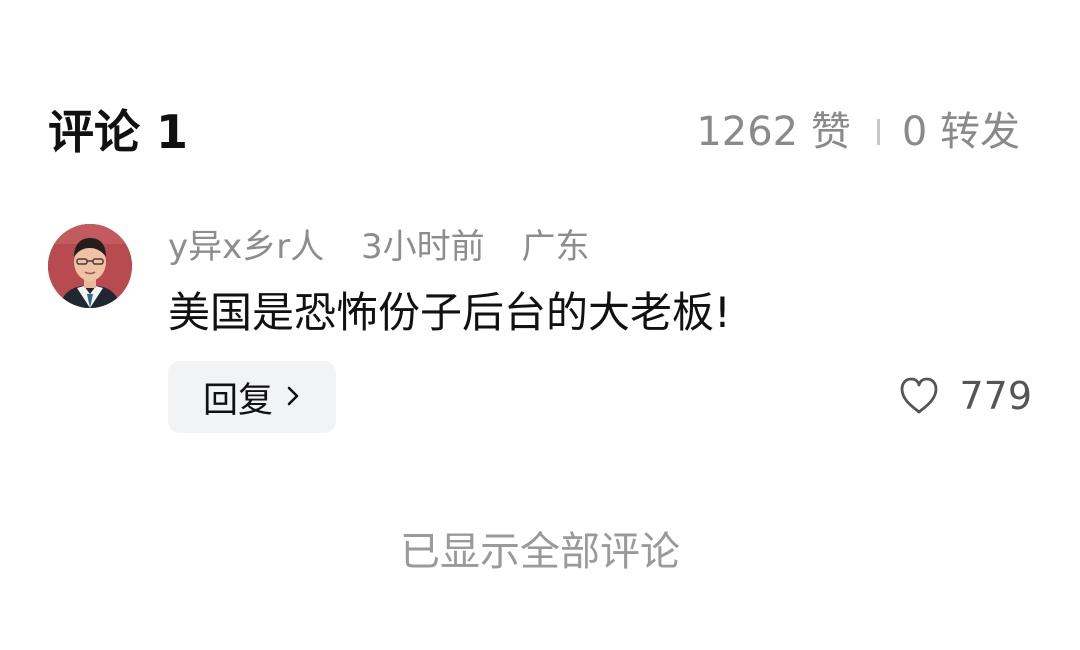 This screenshot has width=1080, height=650. What do you see at coordinates (449, 312) in the screenshot?
I see `comment-text: 美国是恐怖份子后台的大老板!` at bounding box center [449, 312].